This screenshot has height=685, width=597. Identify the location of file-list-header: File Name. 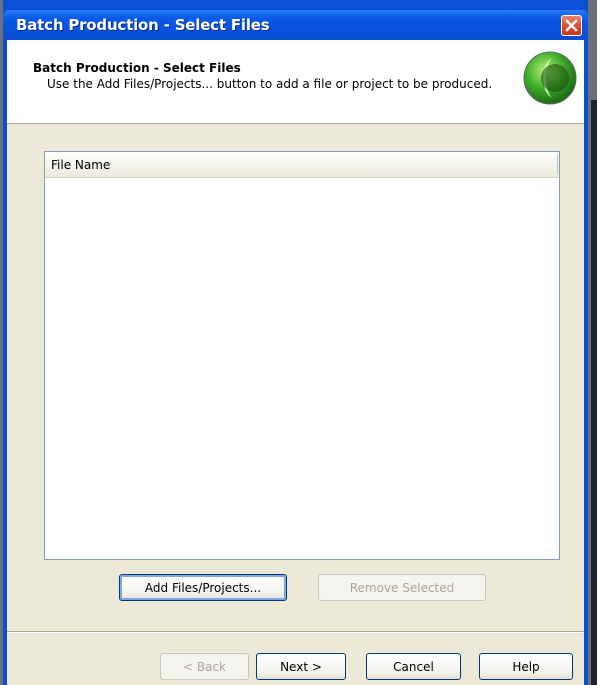
(302, 165).